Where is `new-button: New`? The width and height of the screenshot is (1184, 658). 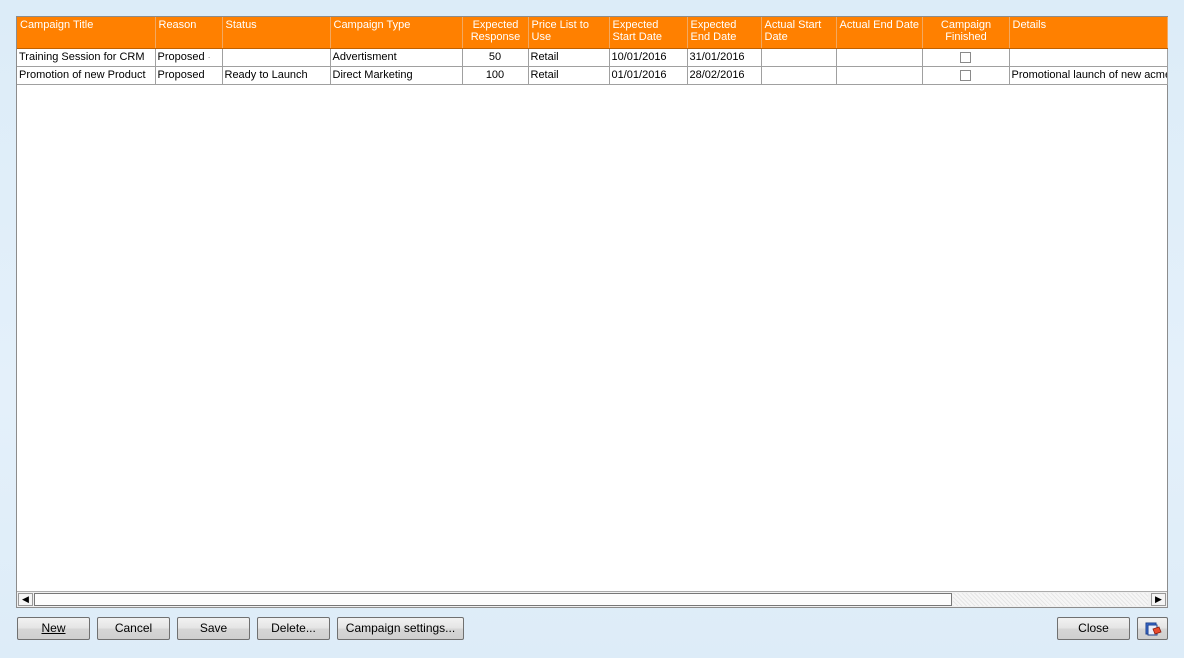
new-button: New is located at coordinates (53, 628).